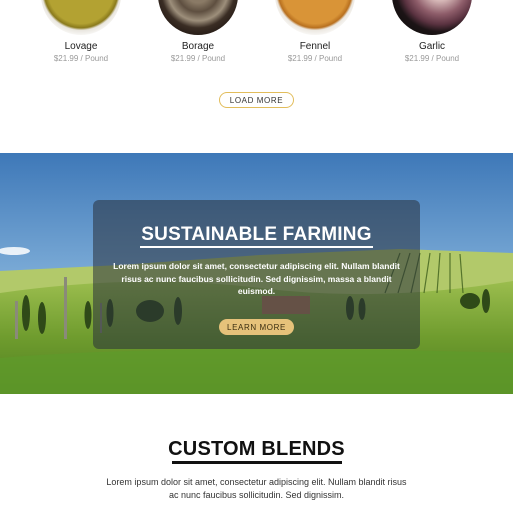 The width and height of the screenshot is (513, 513). Describe the element at coordinates (315, 17) in the screenshot. I see `product-image-fennel` at that location.